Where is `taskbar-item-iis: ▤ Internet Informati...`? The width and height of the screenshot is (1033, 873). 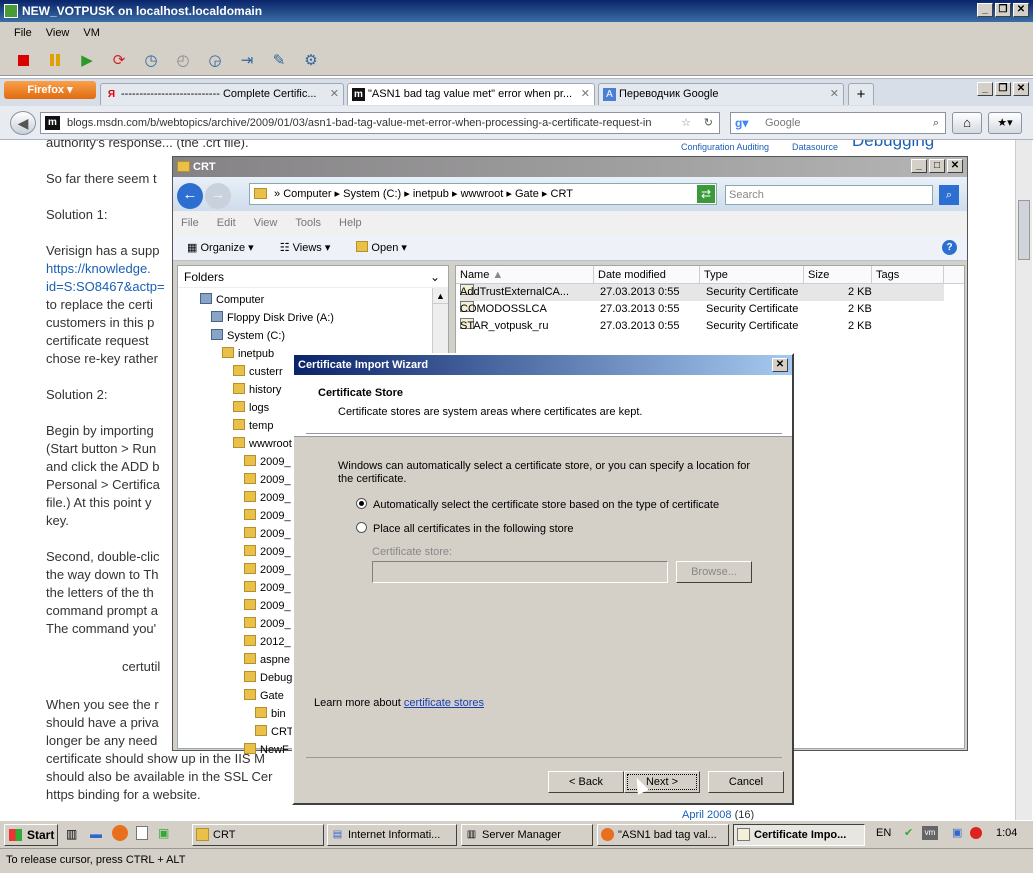 taskbar-item-iis: ▤ Internet Informati... is located at coordinates (392, 835).